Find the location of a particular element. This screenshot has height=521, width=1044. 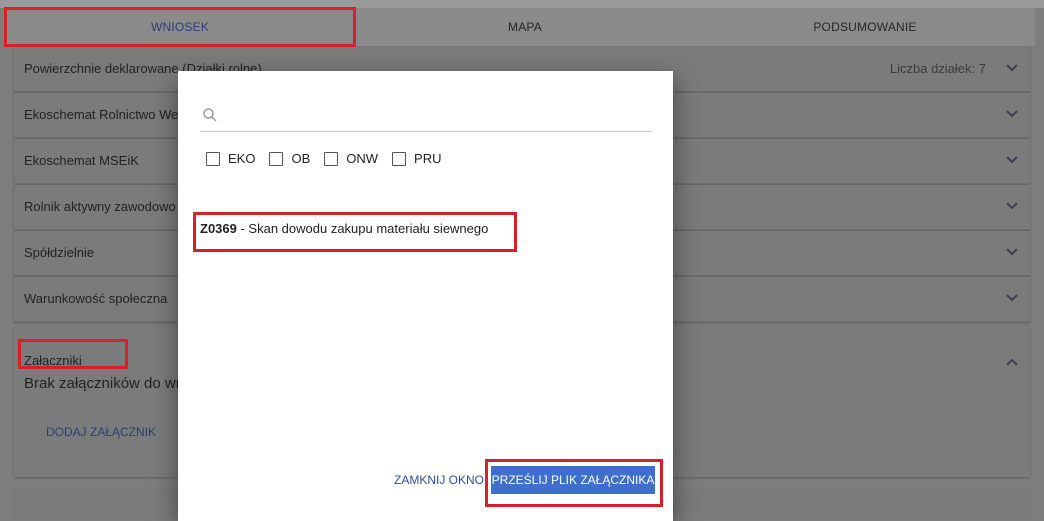

filter-eko-checkbox: EKO is located at coordinates (230, 158).